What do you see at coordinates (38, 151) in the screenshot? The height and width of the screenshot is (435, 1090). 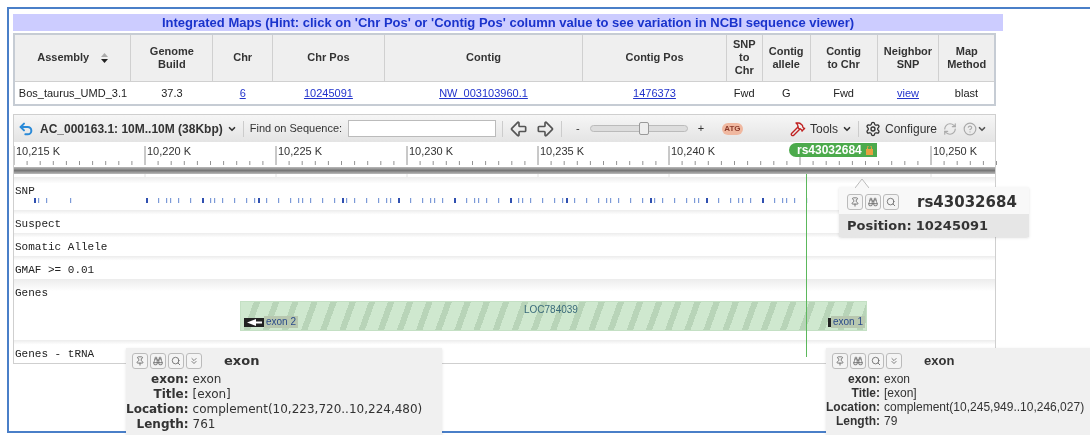 I see `ruler-label: 10,215 K` at bounding box center [38, 151].